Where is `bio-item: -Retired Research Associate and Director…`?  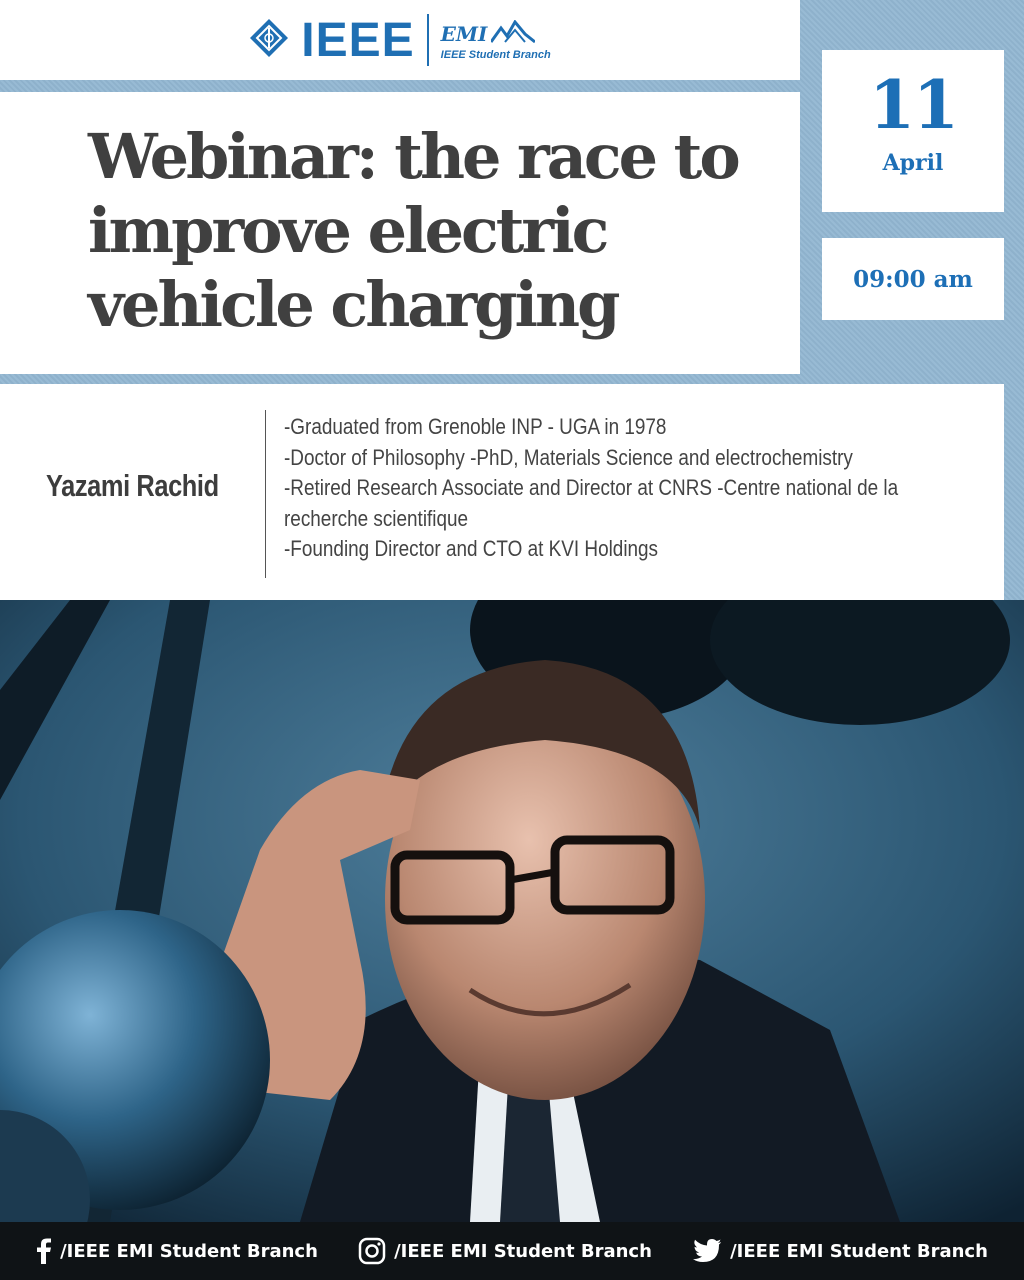 bio-item: -Retired Research Associate and Director… is located at coordinates (591, 503).